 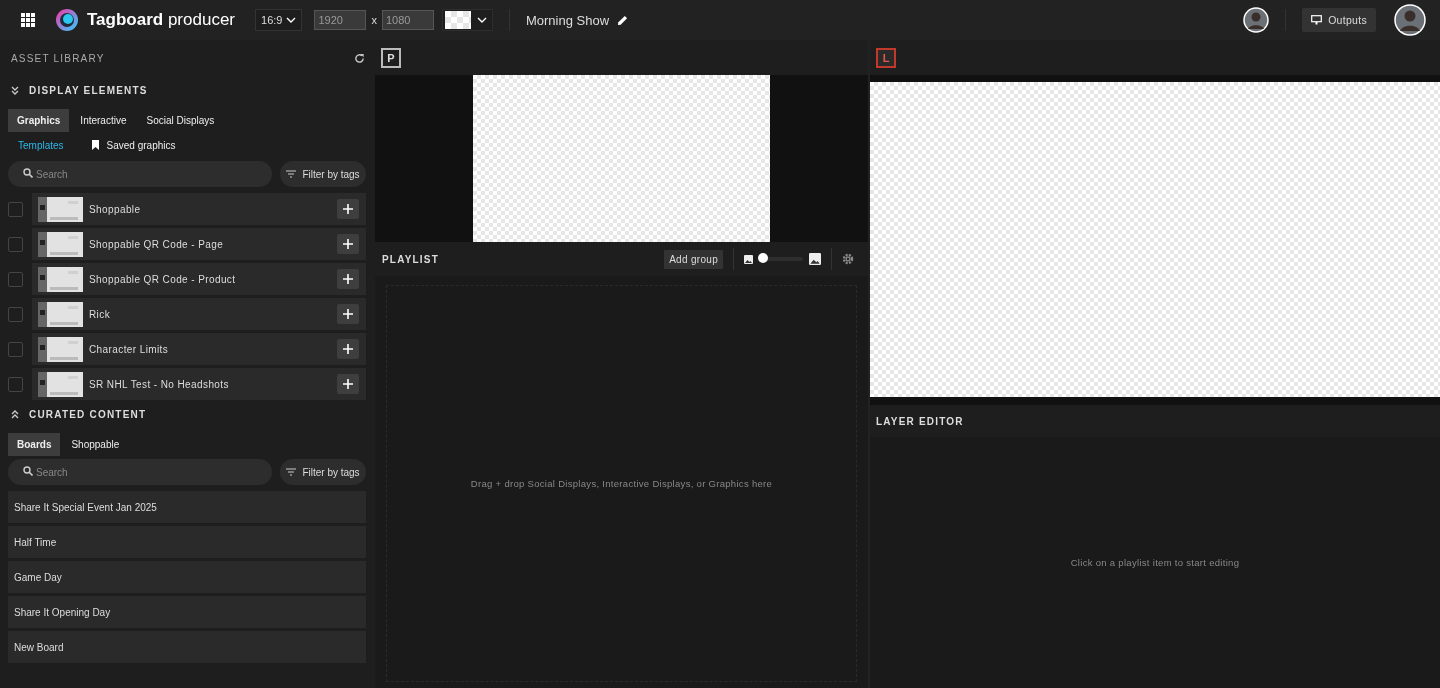 What do you see at coordinates (391, 57) in the screenshot?
I see `preview-badge: P` at bounding box center [391, 57].